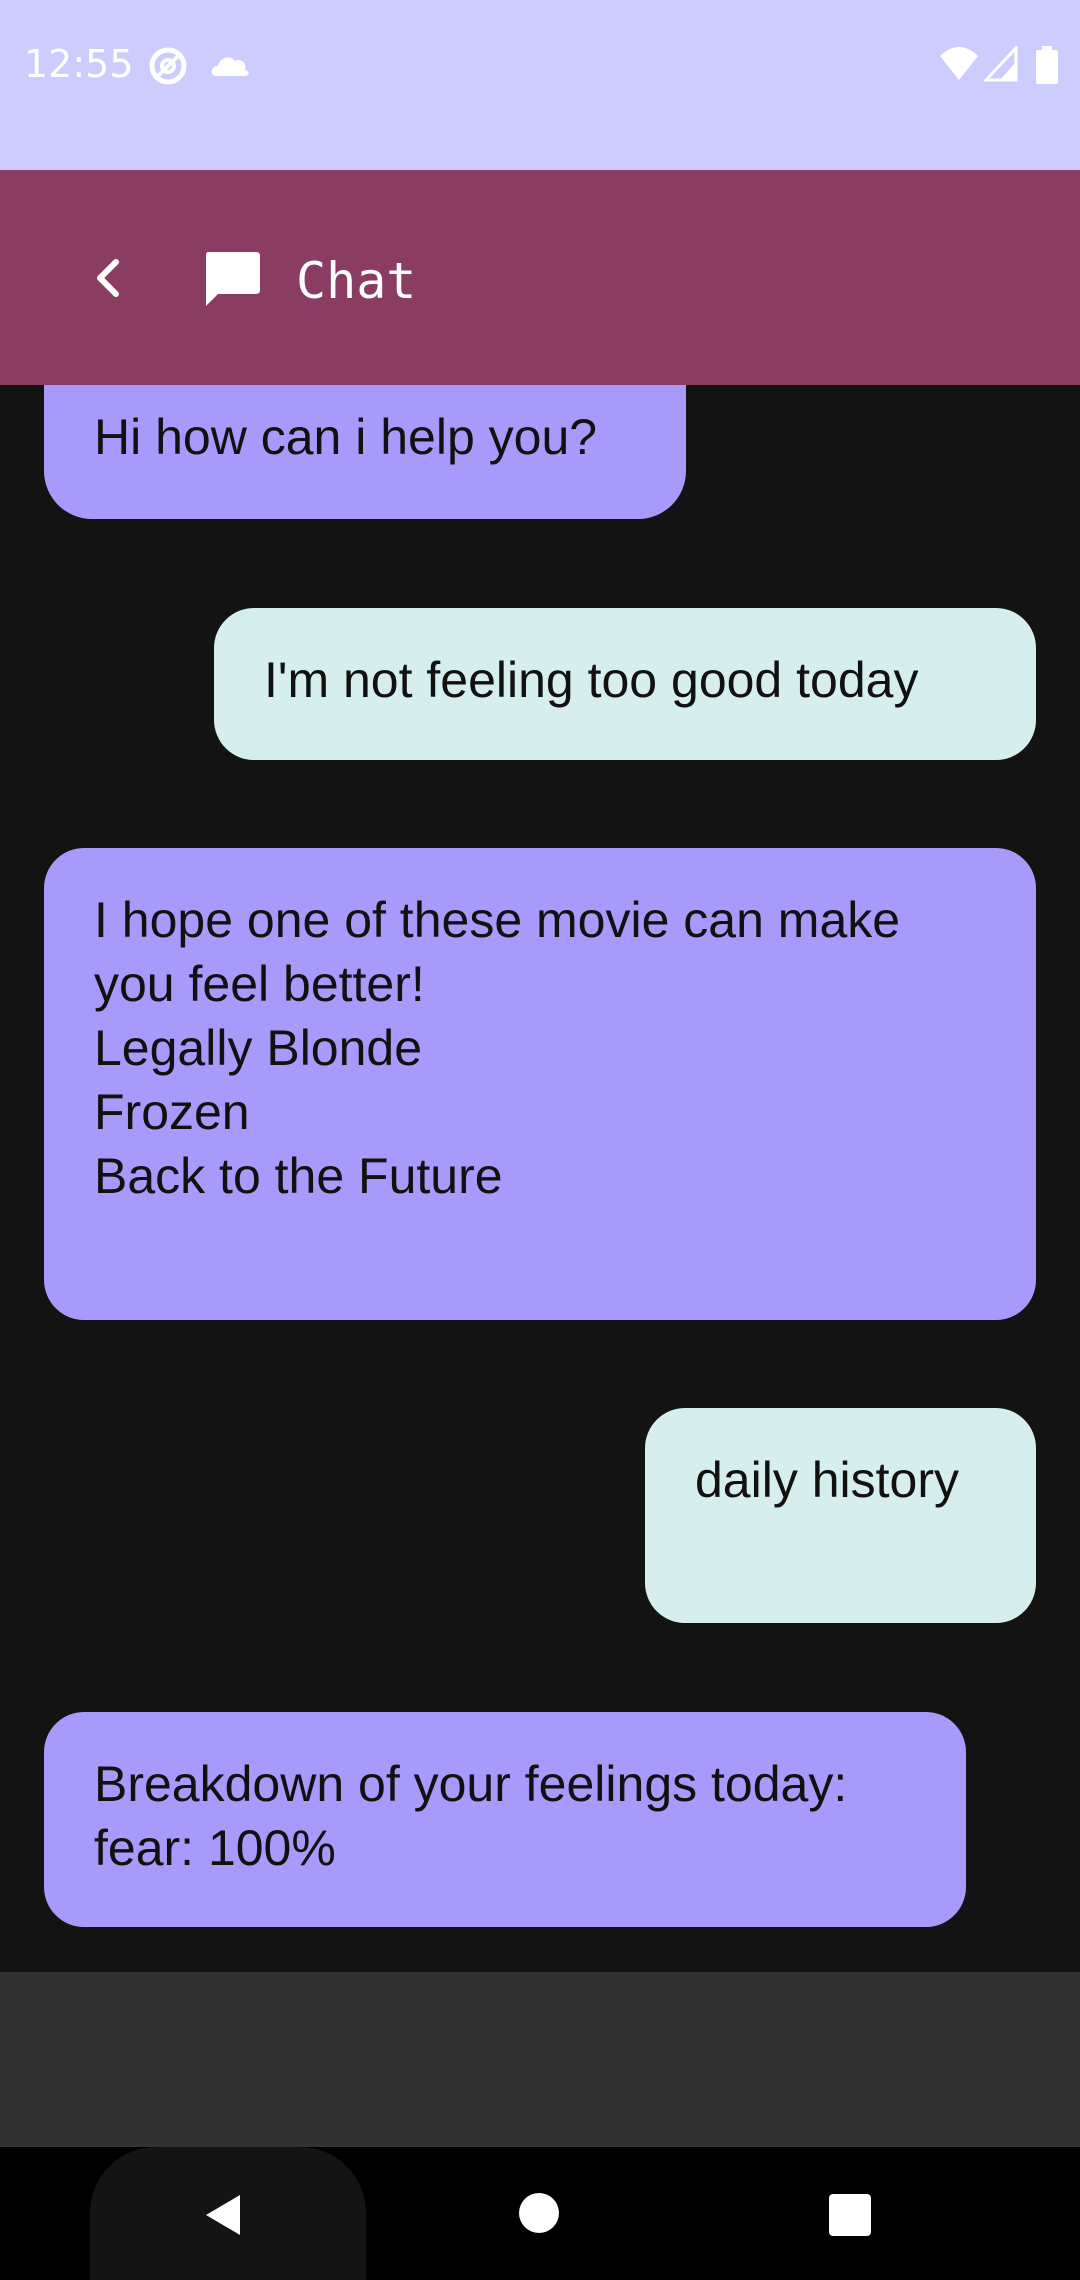 Image resolution: width=1080 pixels, height=2280 pixels. I want to click on chat-bubble-icon, so click(233, 279).